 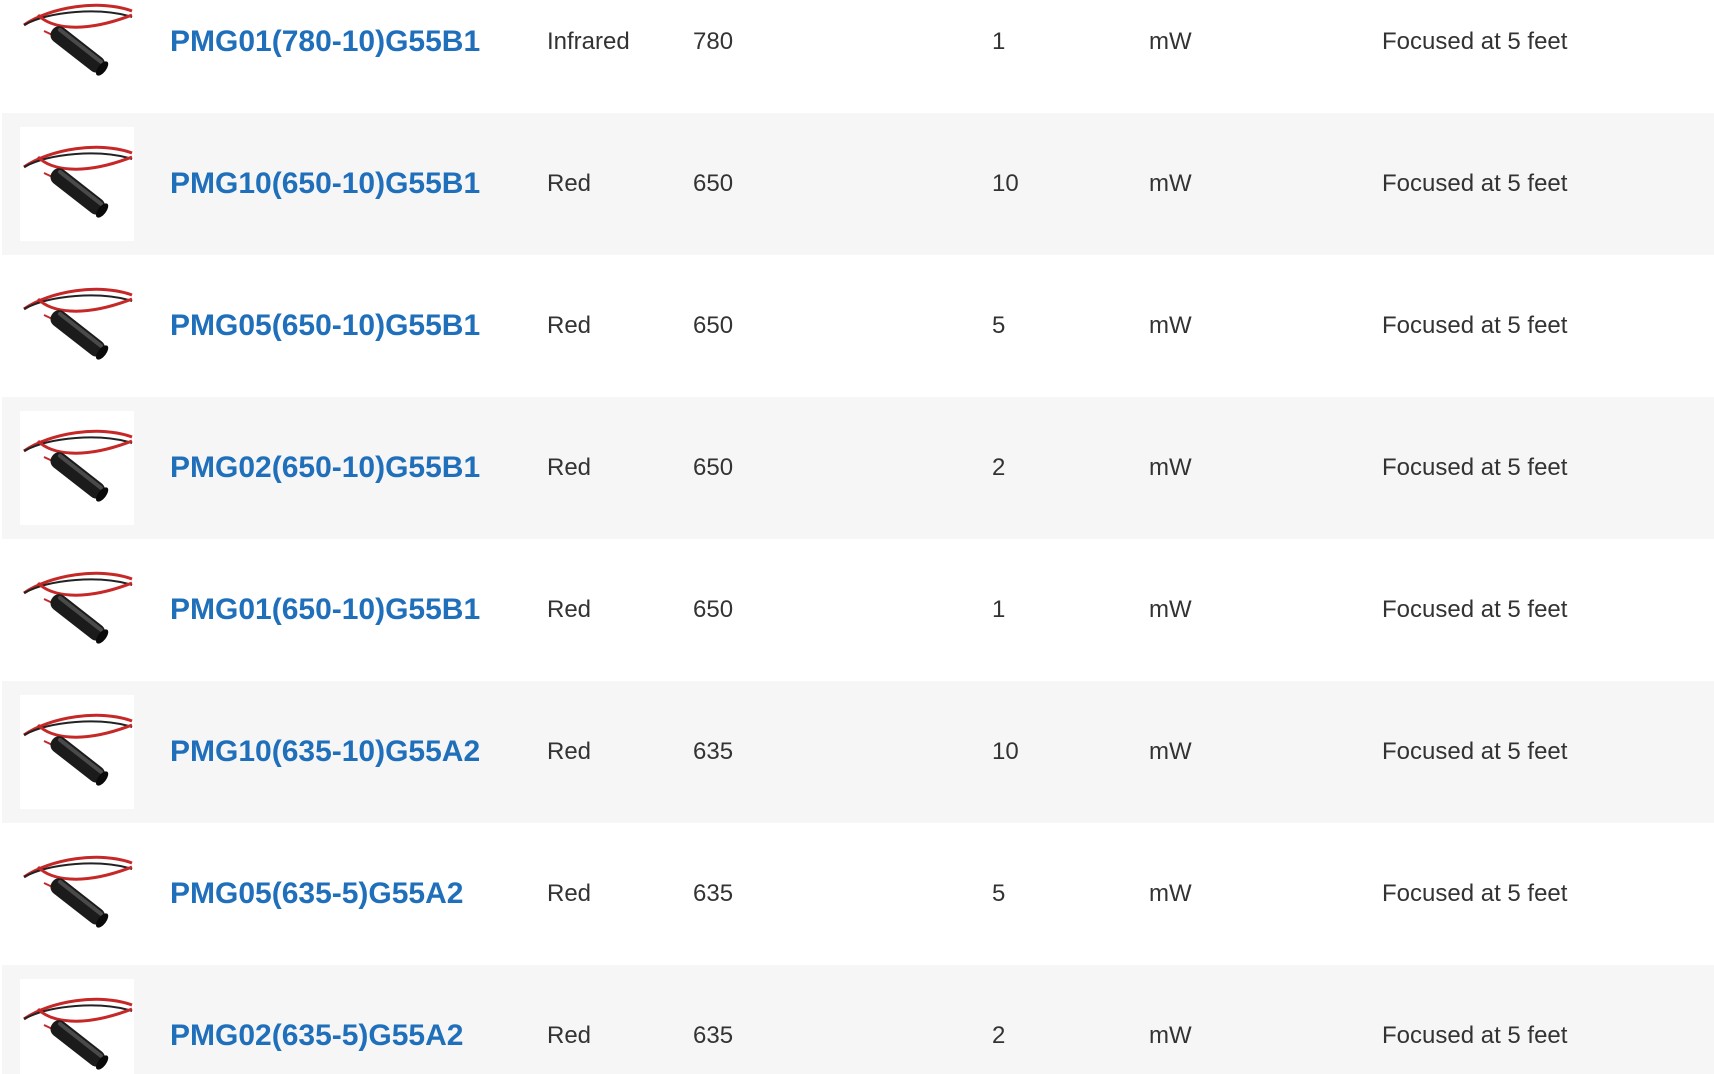 What do you see at coordinates (325, 326) in the screenshot?
I see `product-model-link: PMG05(650-10)G55B1` at bounding box center [325, 326].